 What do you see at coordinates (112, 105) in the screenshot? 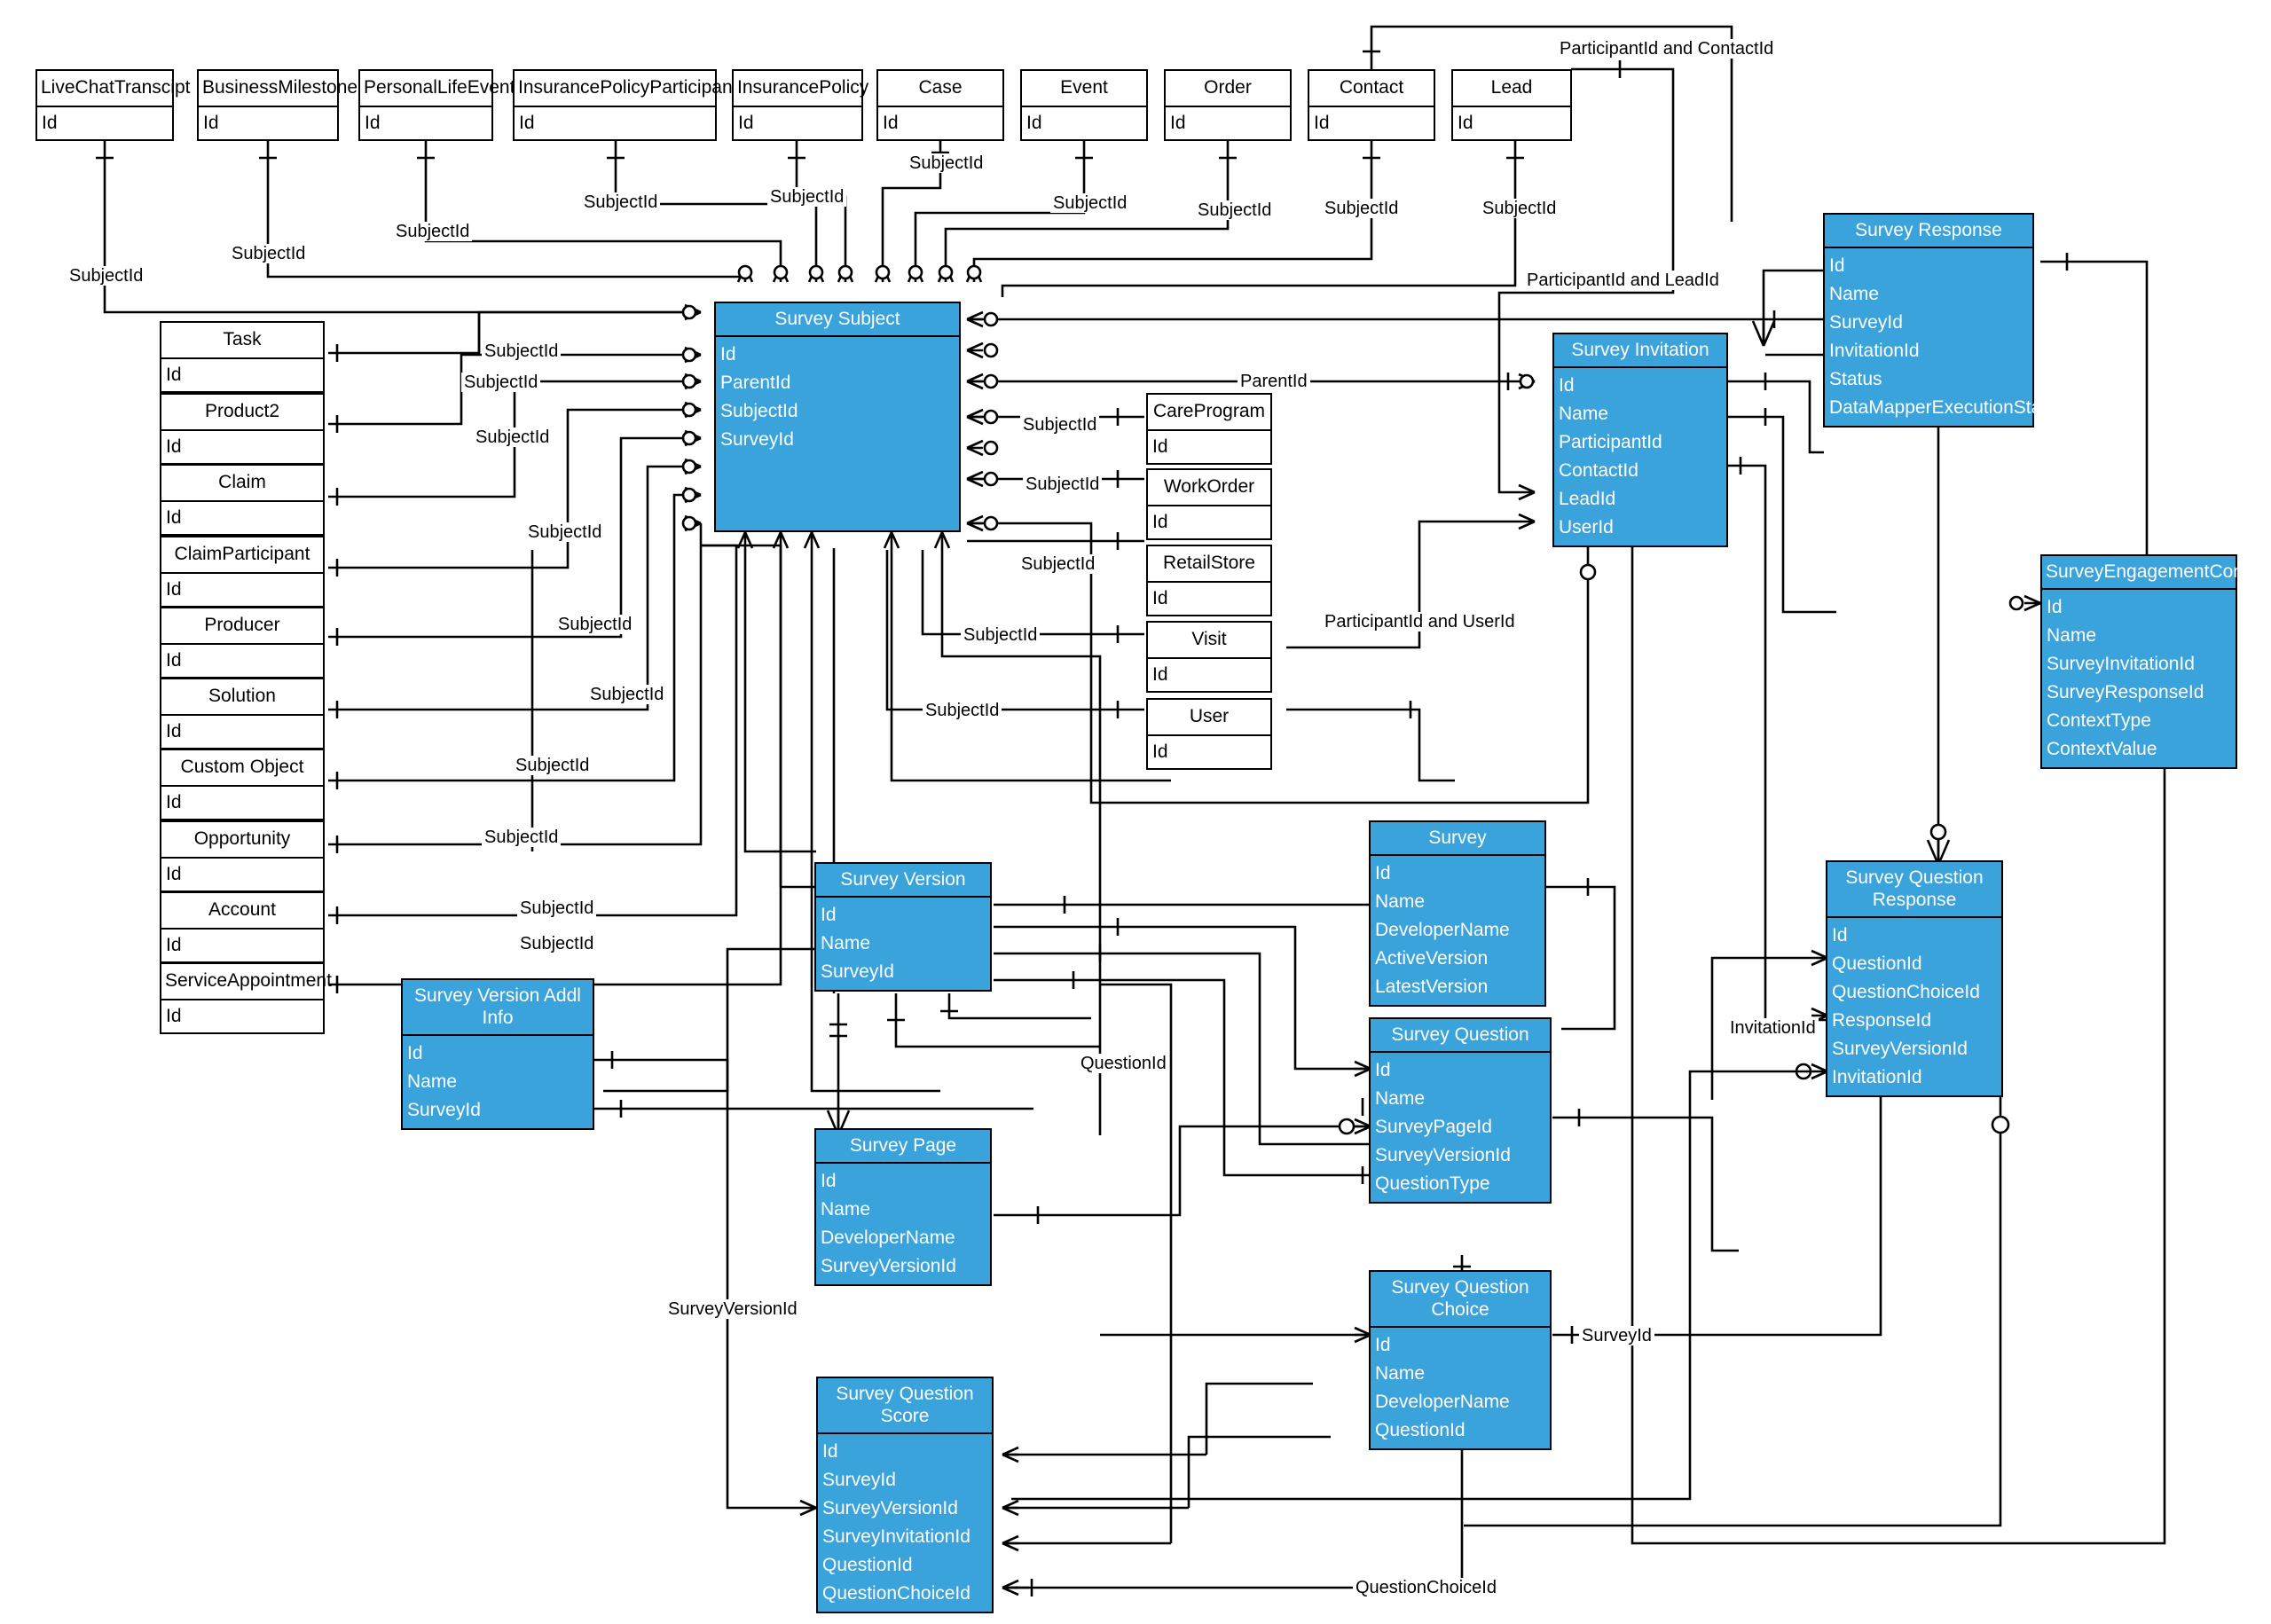
I see `entity-live-chat-transcipt: LiveChatTranscipt Id` at bounding box center [112, 105].